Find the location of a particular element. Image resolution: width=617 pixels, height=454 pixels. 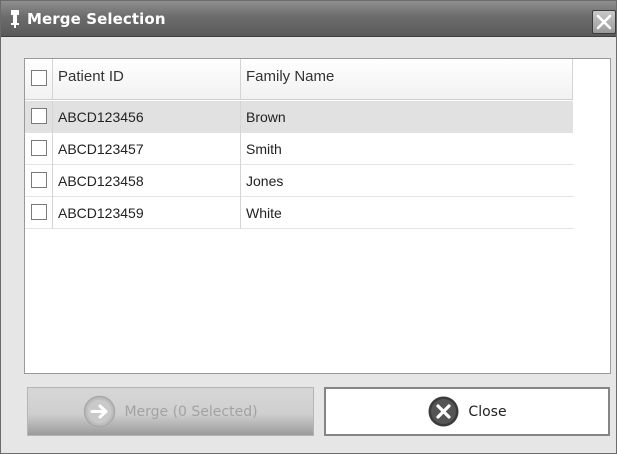

close-window-button is located at coordinates (604, 22).